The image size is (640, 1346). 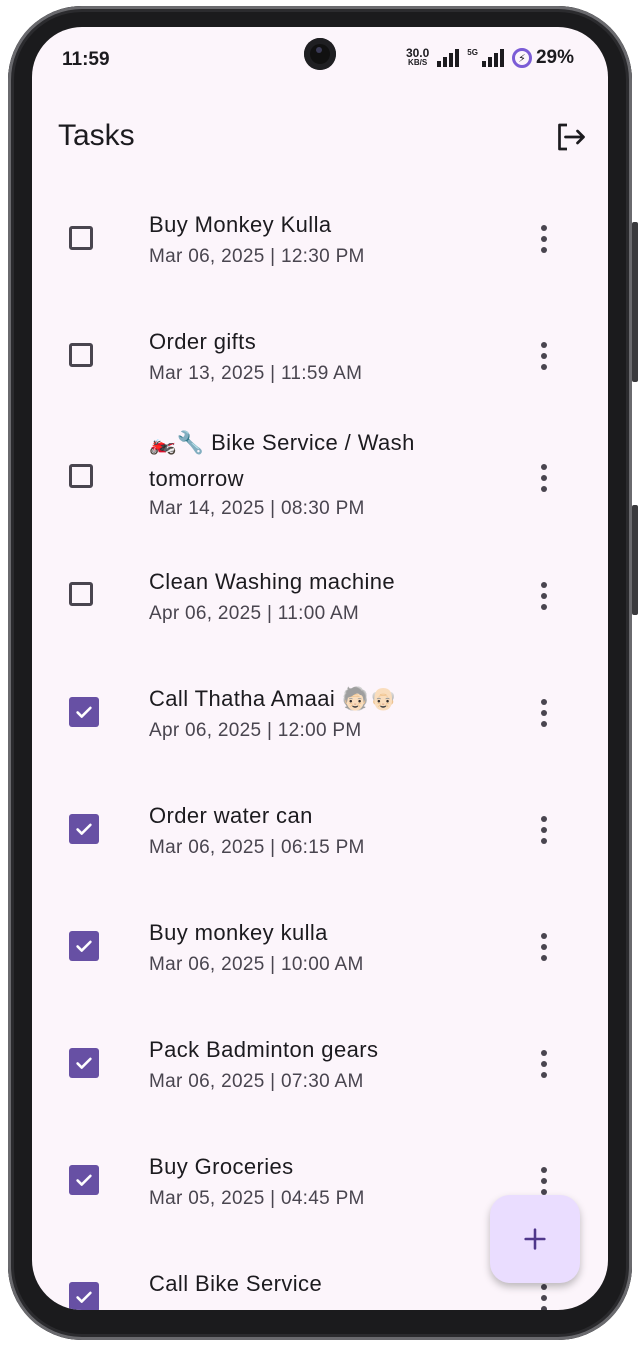 I want to click on network-speed: 30.0 KB/S, so click(x=417, y=56).